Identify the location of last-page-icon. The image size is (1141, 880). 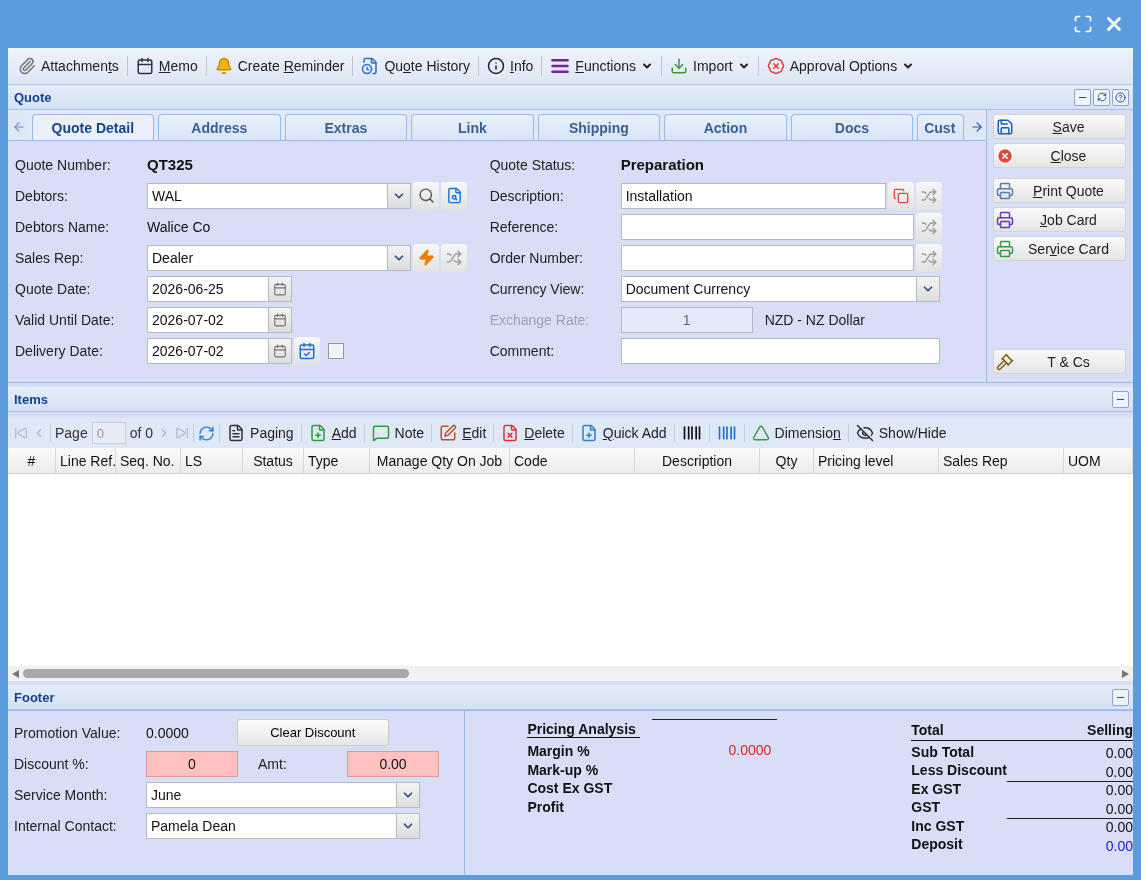
(182, 433).